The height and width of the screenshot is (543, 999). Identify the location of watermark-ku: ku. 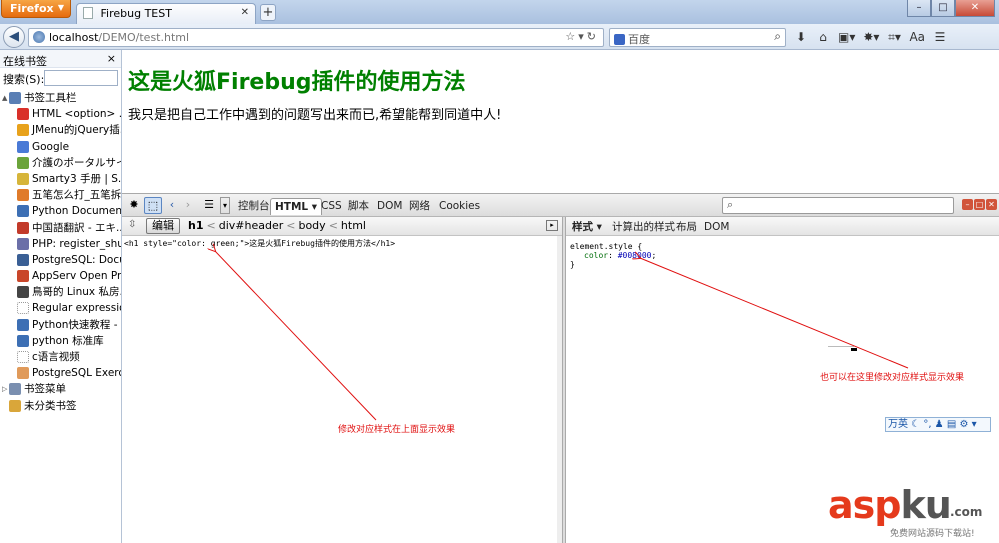
(925, 505).